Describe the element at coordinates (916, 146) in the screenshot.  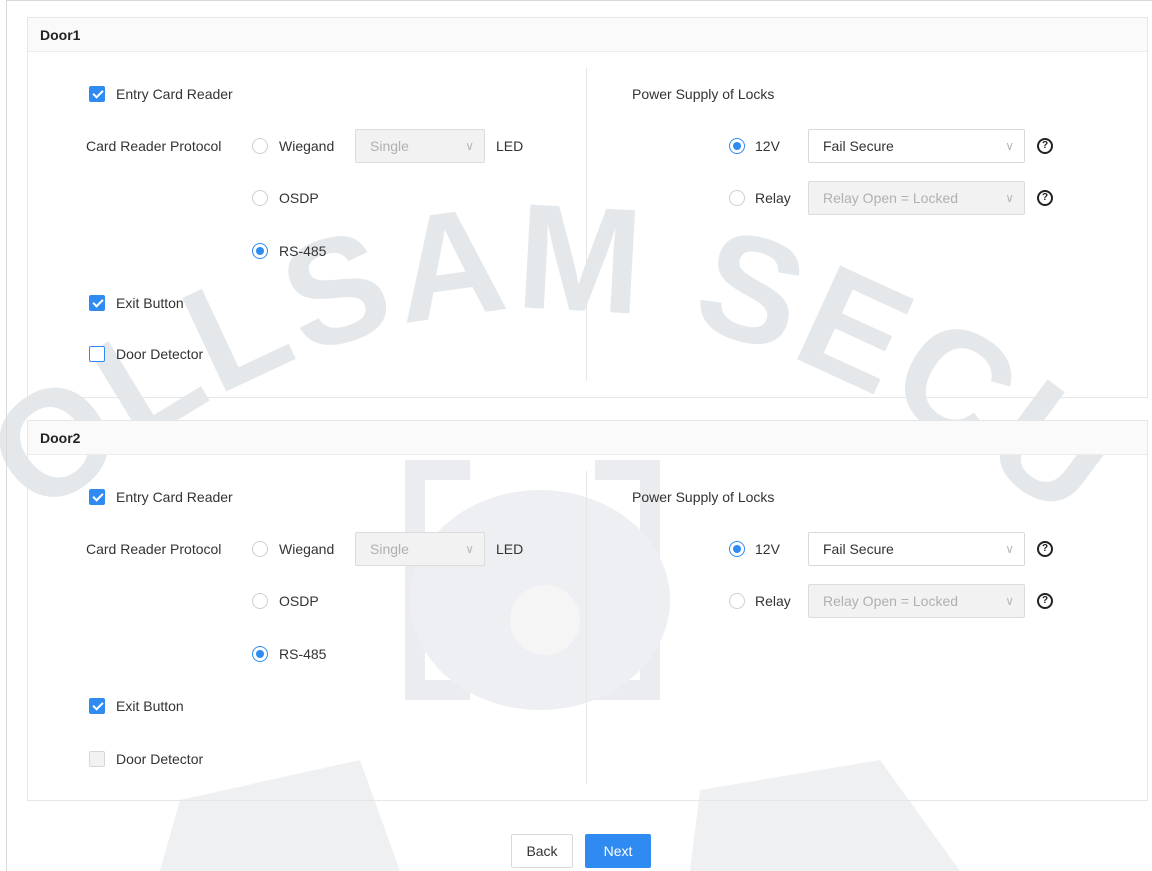
I see `door1-12v-select: Fail Secure ∨` at that location.